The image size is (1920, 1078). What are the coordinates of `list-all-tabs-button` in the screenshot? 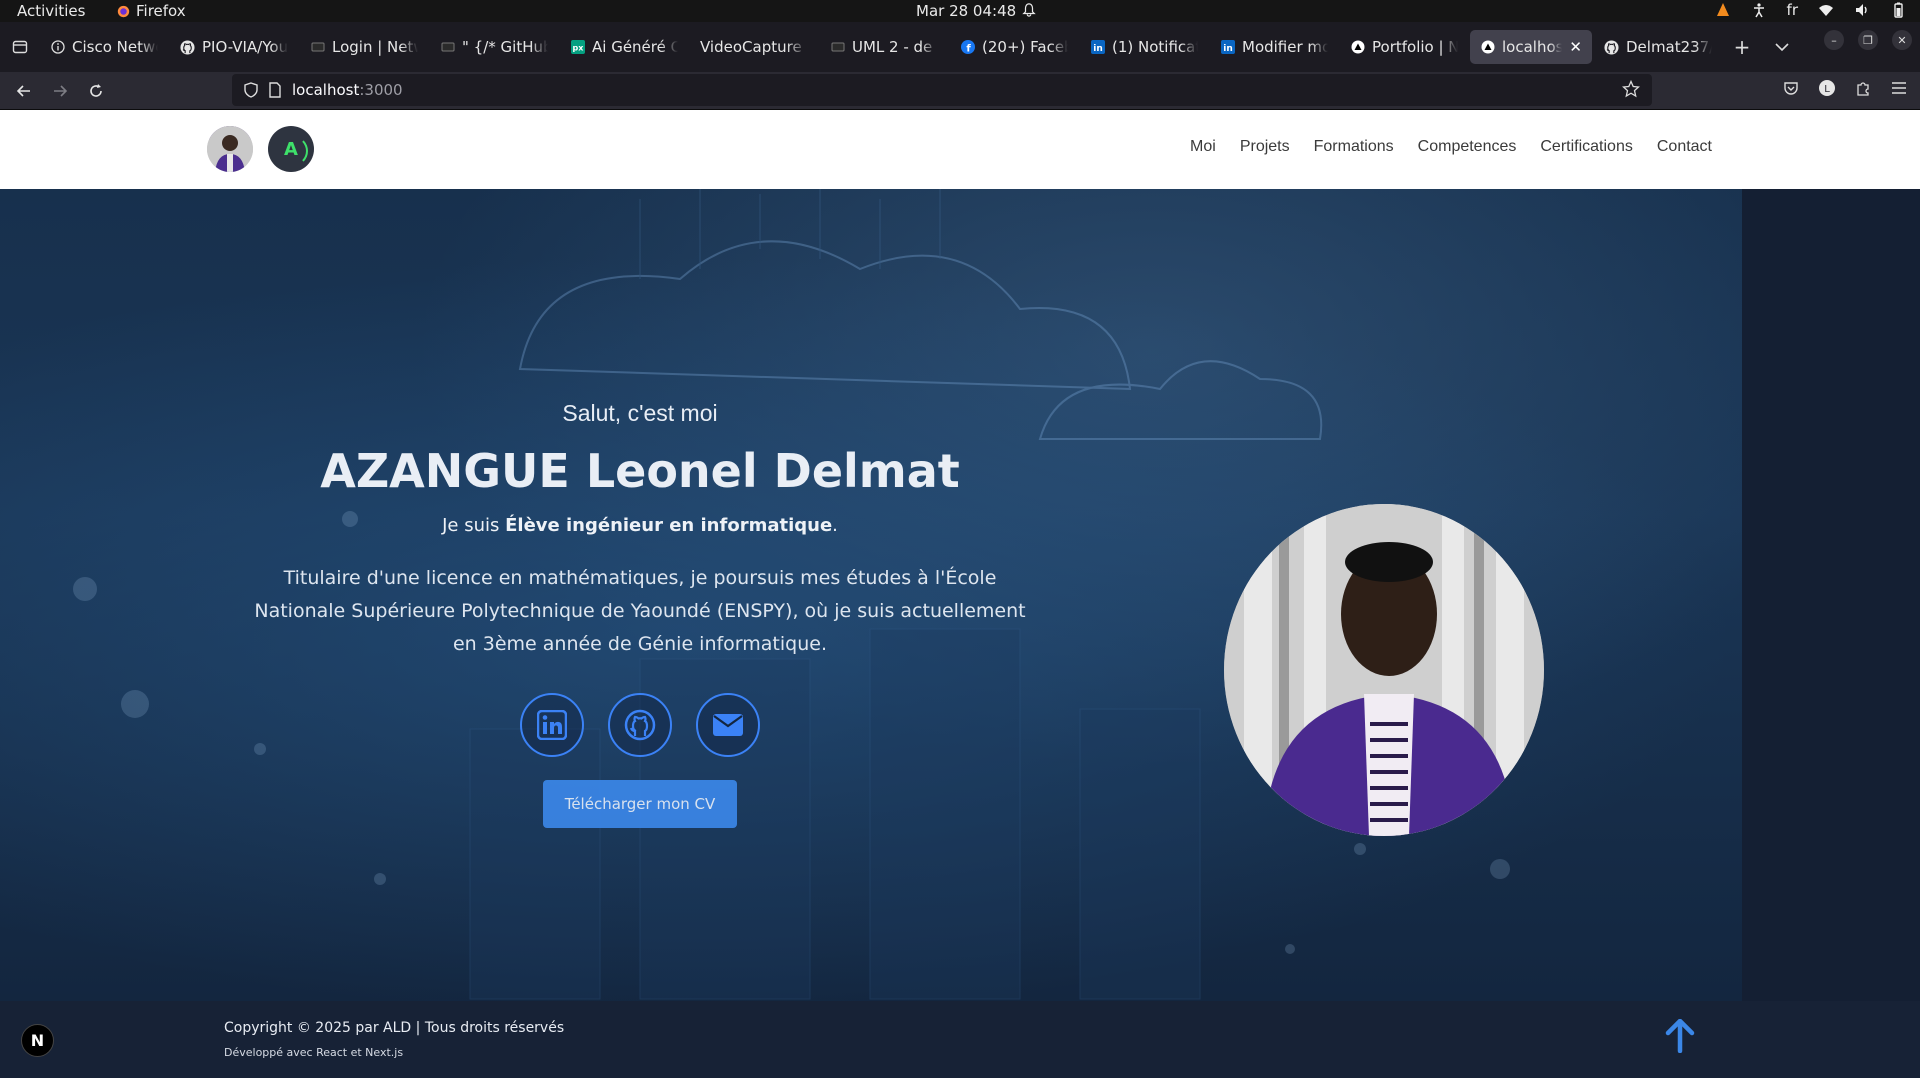 It's located at (1782, 47).